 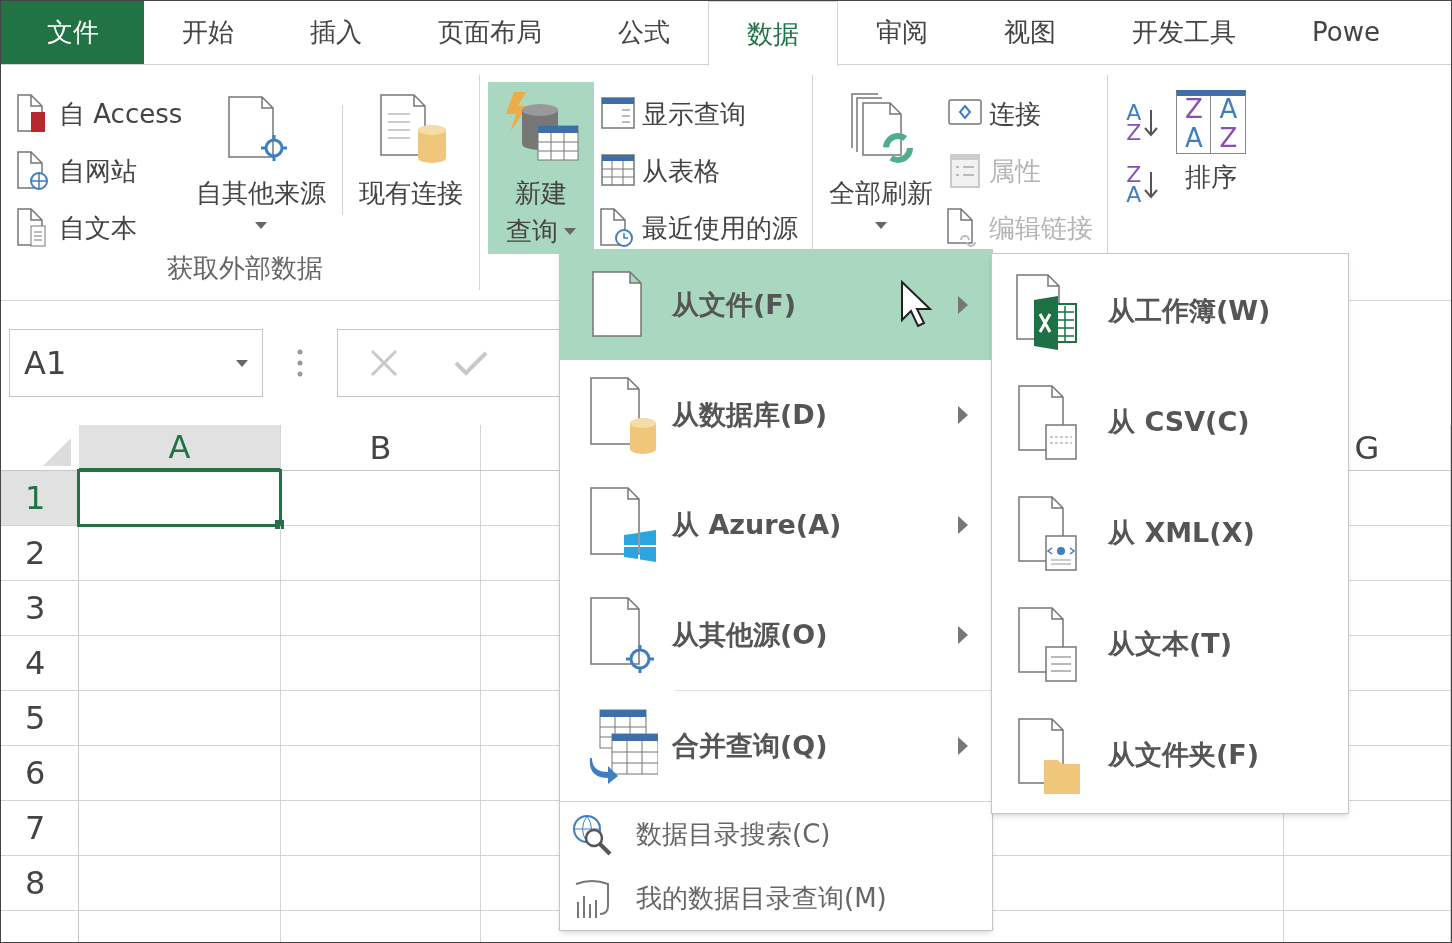 I want to click on ribbon-tab: Powe, so click(x=1346, y=32).